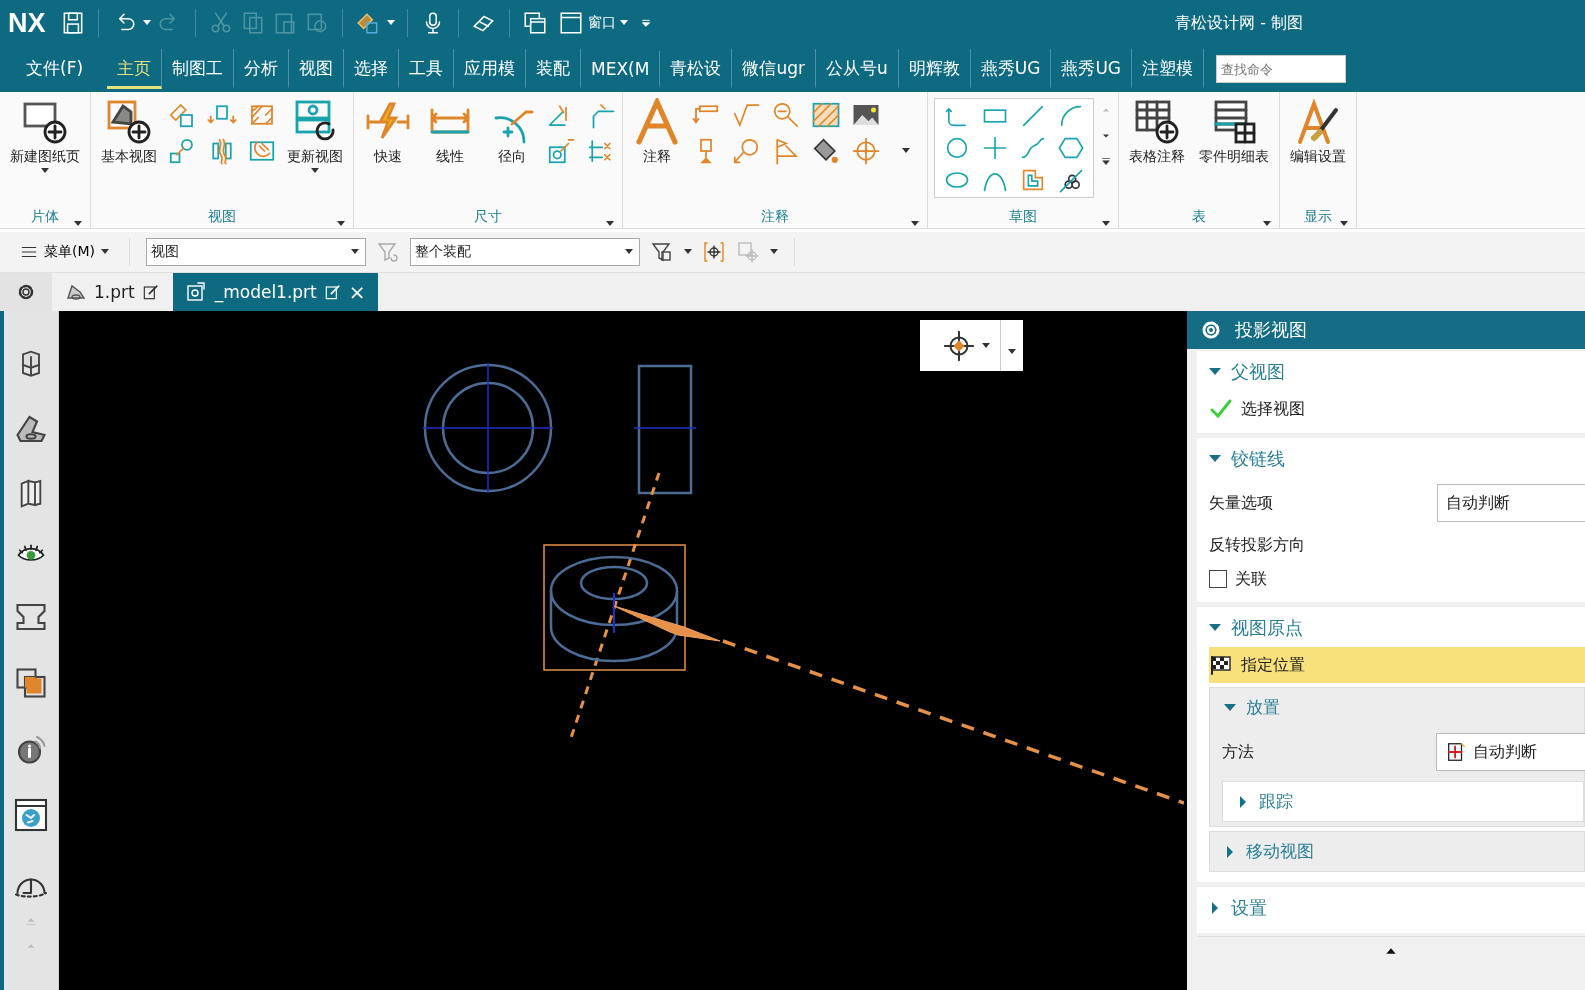 Image resolution: width=1585 pixels, height=990 pixels. Describe the element at coordinates (427, 69) in the screenshot. I see `menu-tab: 工具` at that location.